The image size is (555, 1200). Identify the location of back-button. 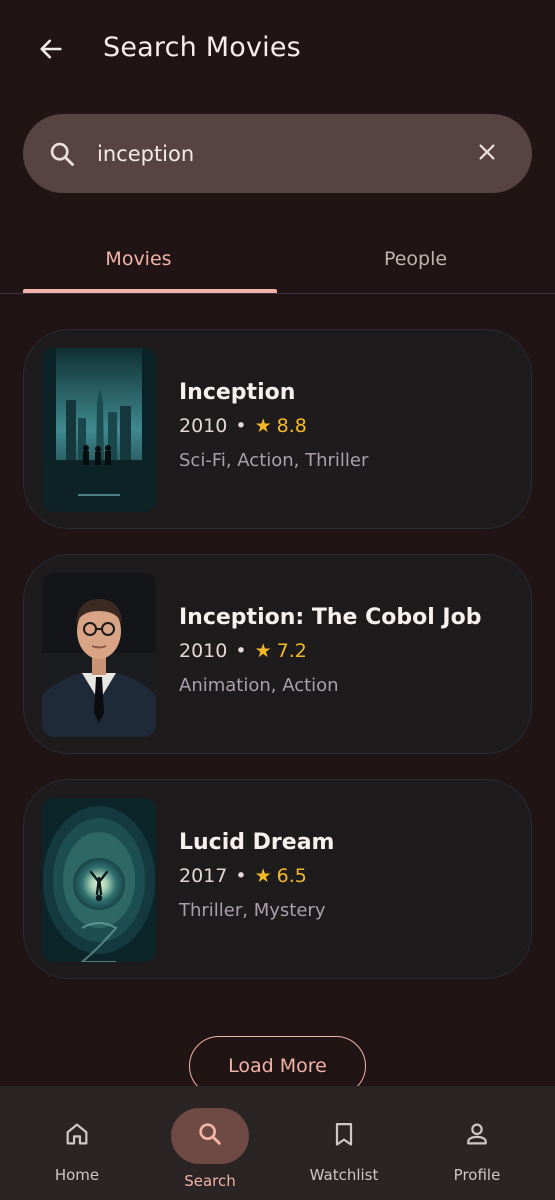
(51, 51).